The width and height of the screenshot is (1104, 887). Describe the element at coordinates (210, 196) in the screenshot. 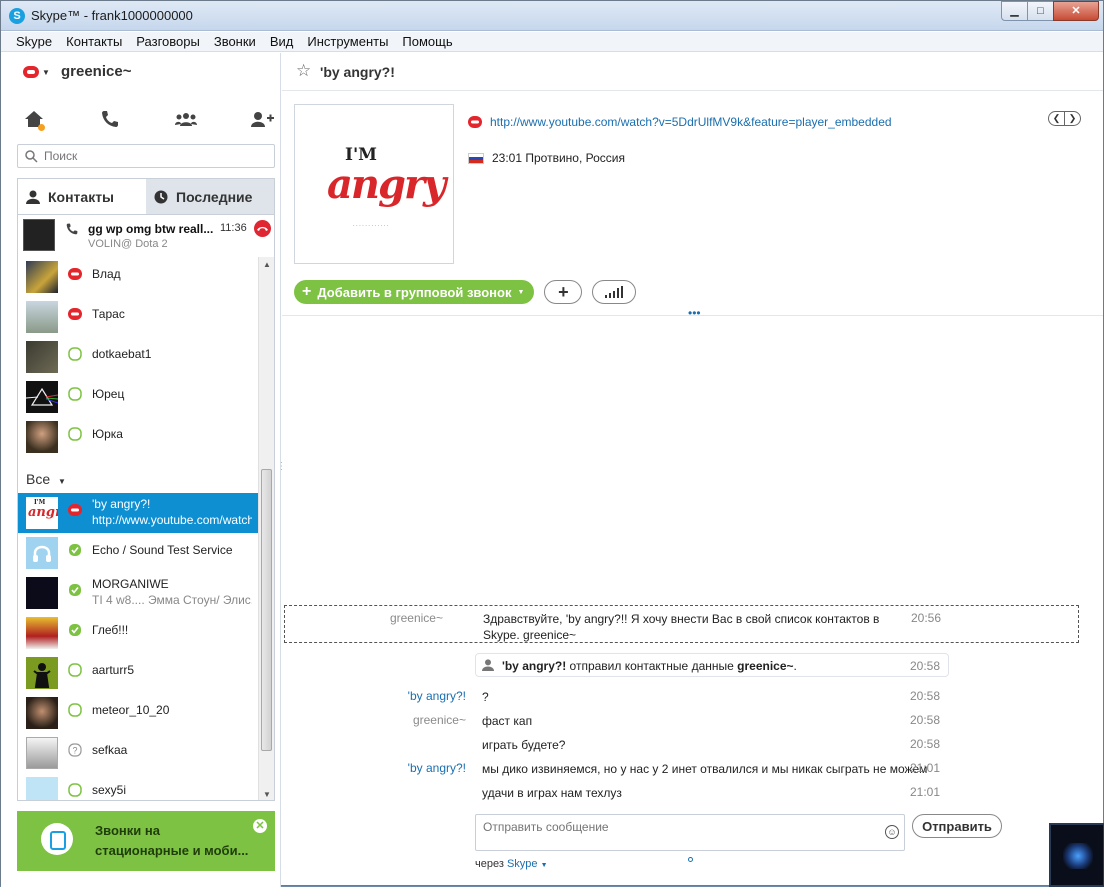

I see `tab-recent: Последние` at that location.